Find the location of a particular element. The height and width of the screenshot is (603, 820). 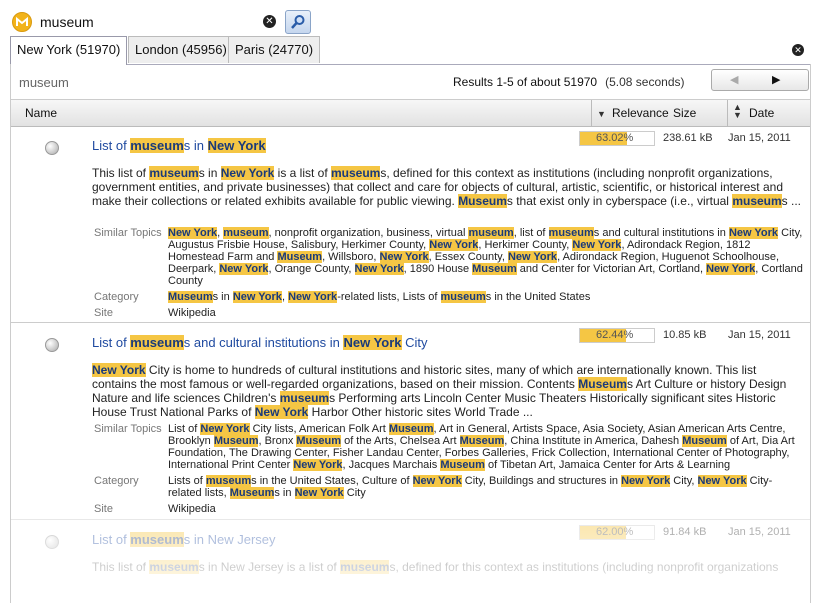

previous-page-icon: ◀ is located at coordinates (734, 79).